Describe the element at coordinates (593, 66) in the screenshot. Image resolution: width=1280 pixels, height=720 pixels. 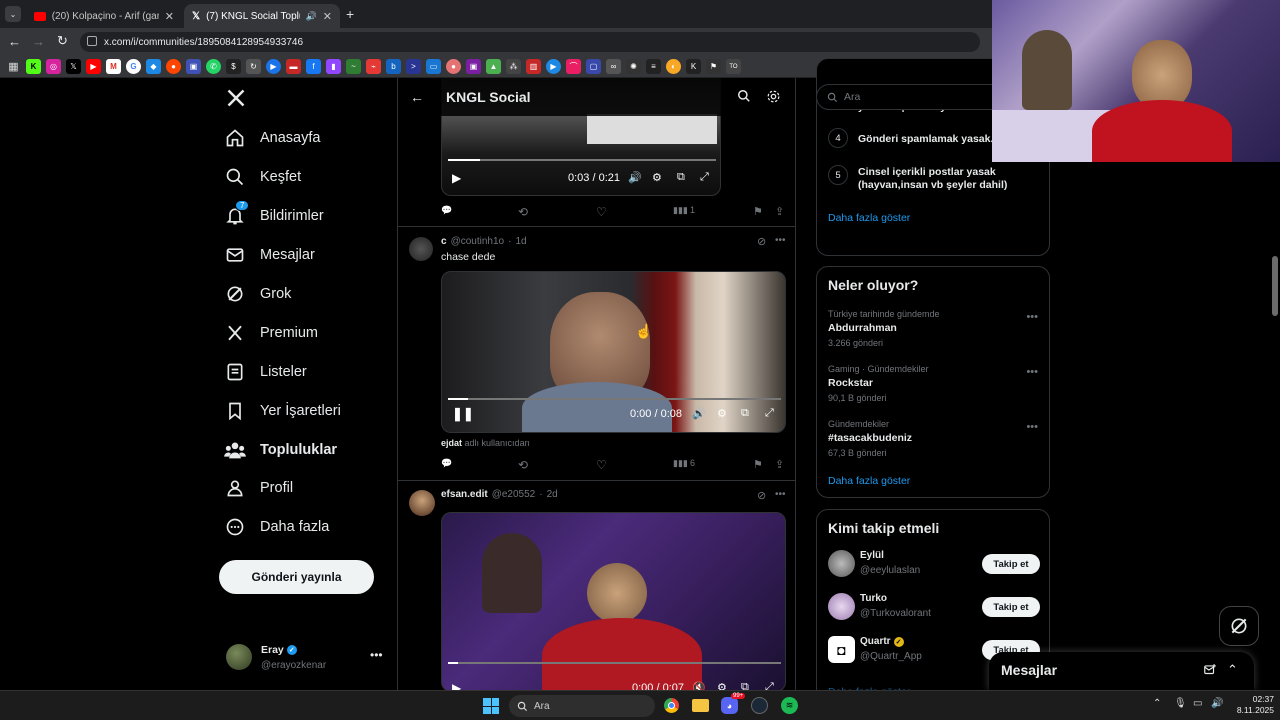
I see `bookmark-site-icon: ▢` at that location.